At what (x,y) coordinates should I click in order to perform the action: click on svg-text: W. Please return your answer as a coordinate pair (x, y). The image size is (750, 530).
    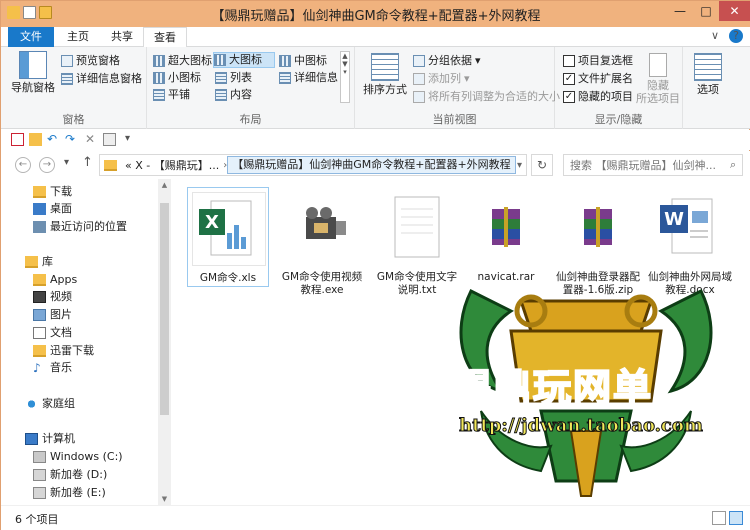
    Looking at the image, I should click on (674, 219).